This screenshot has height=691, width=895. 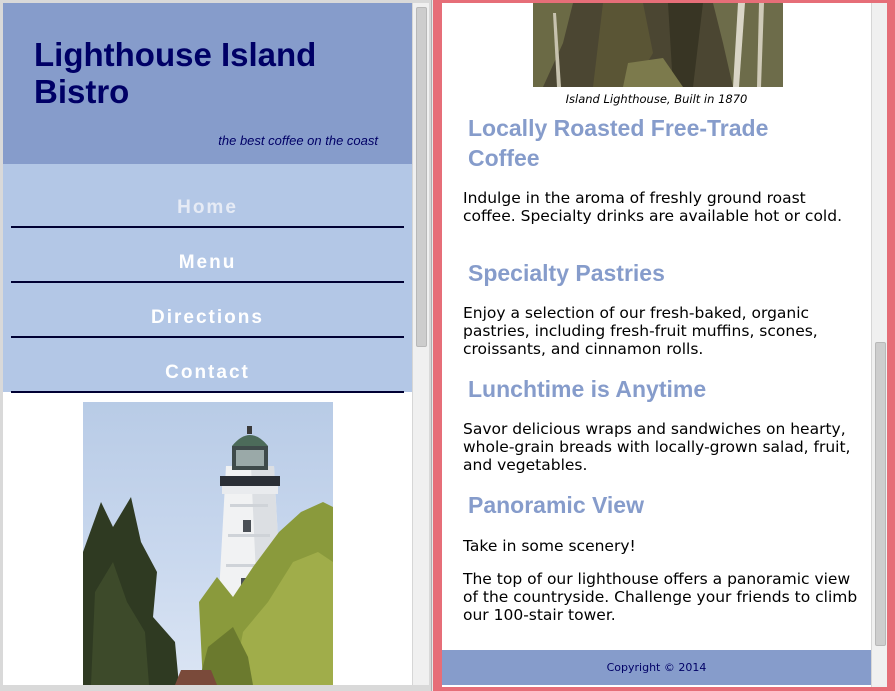 I want to click on lighthouse-image, so click(x=208, y=543).